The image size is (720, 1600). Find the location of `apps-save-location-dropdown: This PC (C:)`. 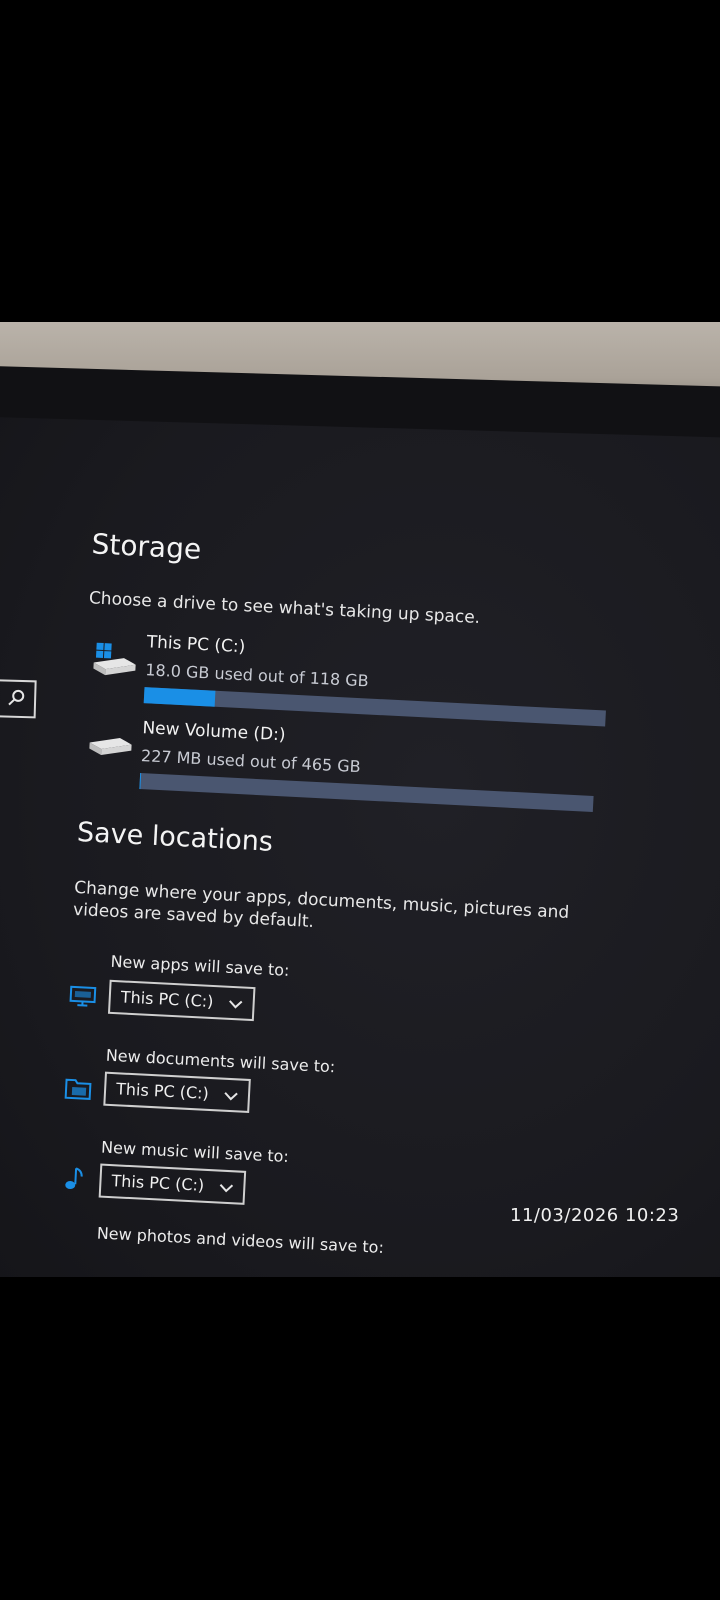

apps-save-location-dropdown: This PC (C:) is located at coordinates (181, 1000).